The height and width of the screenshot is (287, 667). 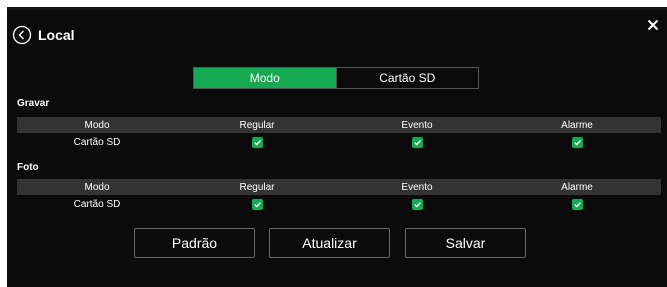 I want to click on section-label-gravar: Gravar, so click(x=33, y=103).